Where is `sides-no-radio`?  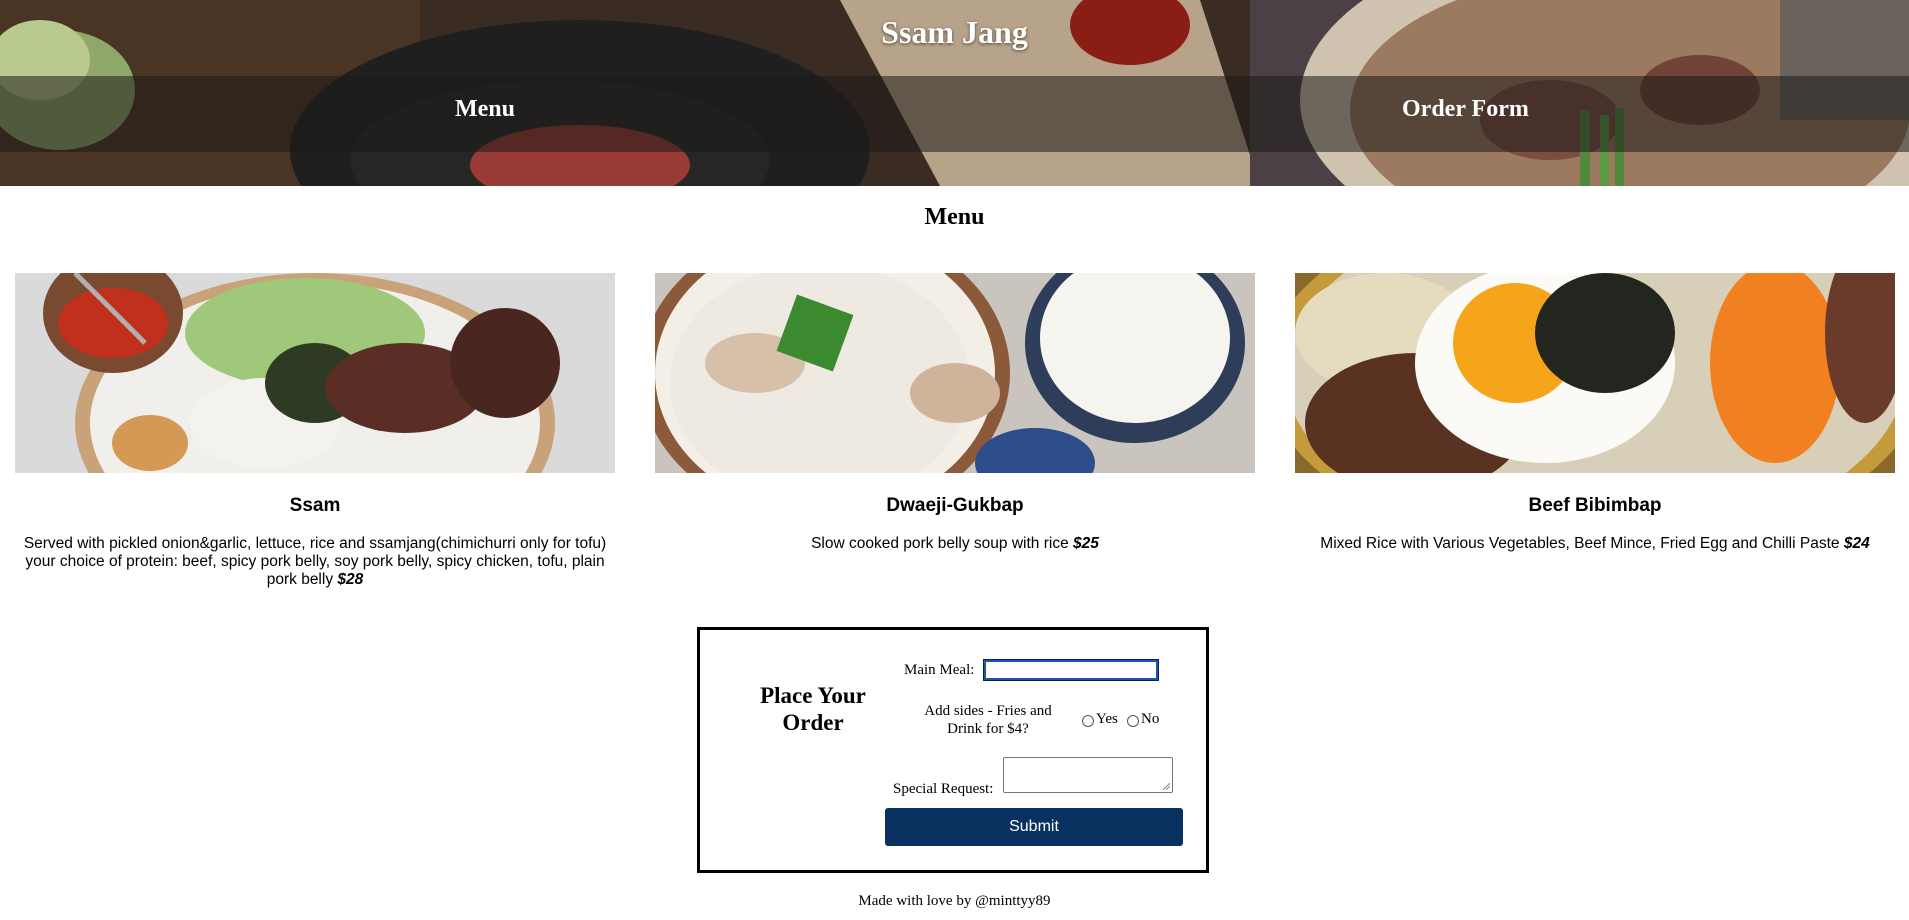 sides-no-radio is located at coordinates (1133, 721).